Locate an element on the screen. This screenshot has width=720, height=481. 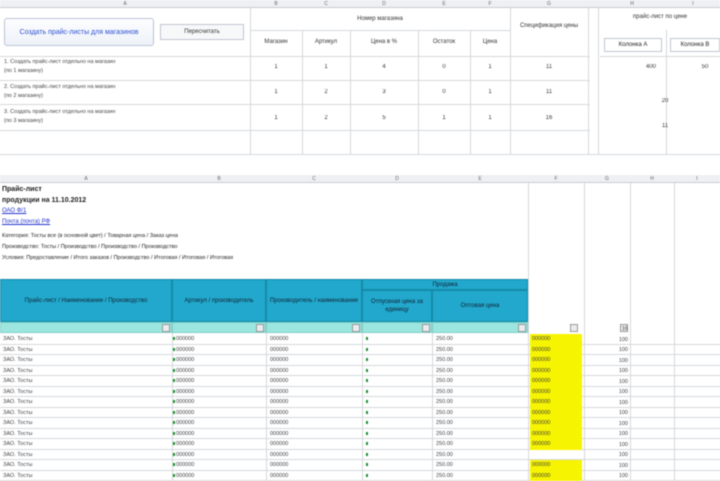
company-link: ОАО Ф/1 is located at coordinates (14, 211).